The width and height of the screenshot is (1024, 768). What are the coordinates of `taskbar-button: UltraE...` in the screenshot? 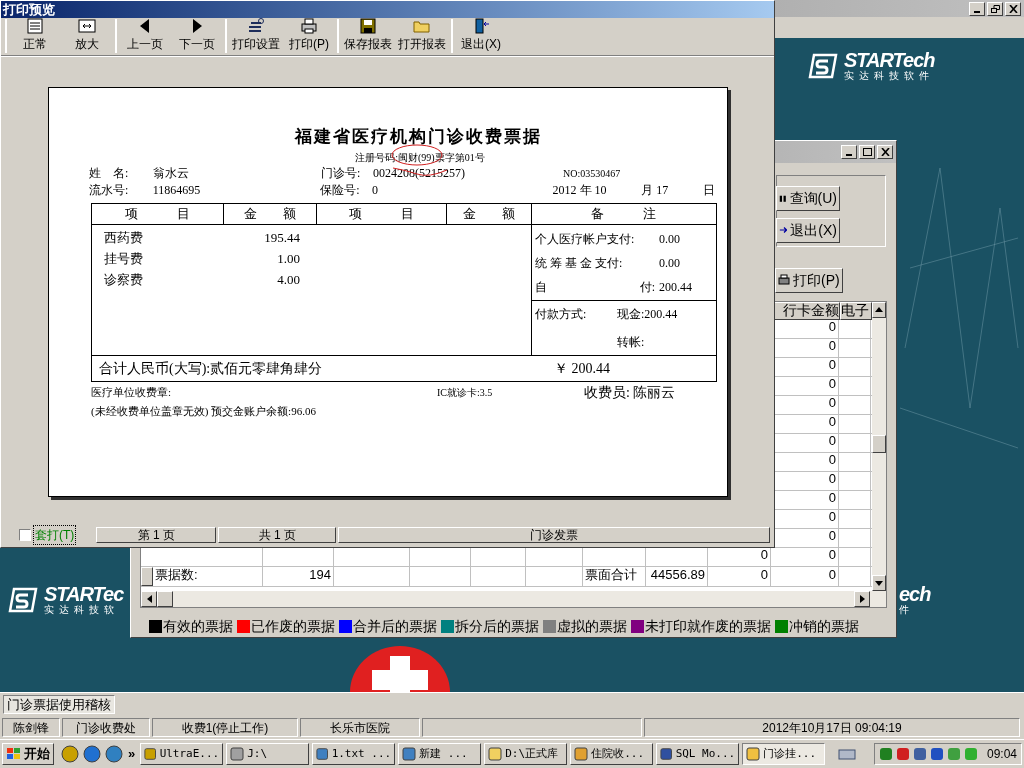 It's located at (182, 754).